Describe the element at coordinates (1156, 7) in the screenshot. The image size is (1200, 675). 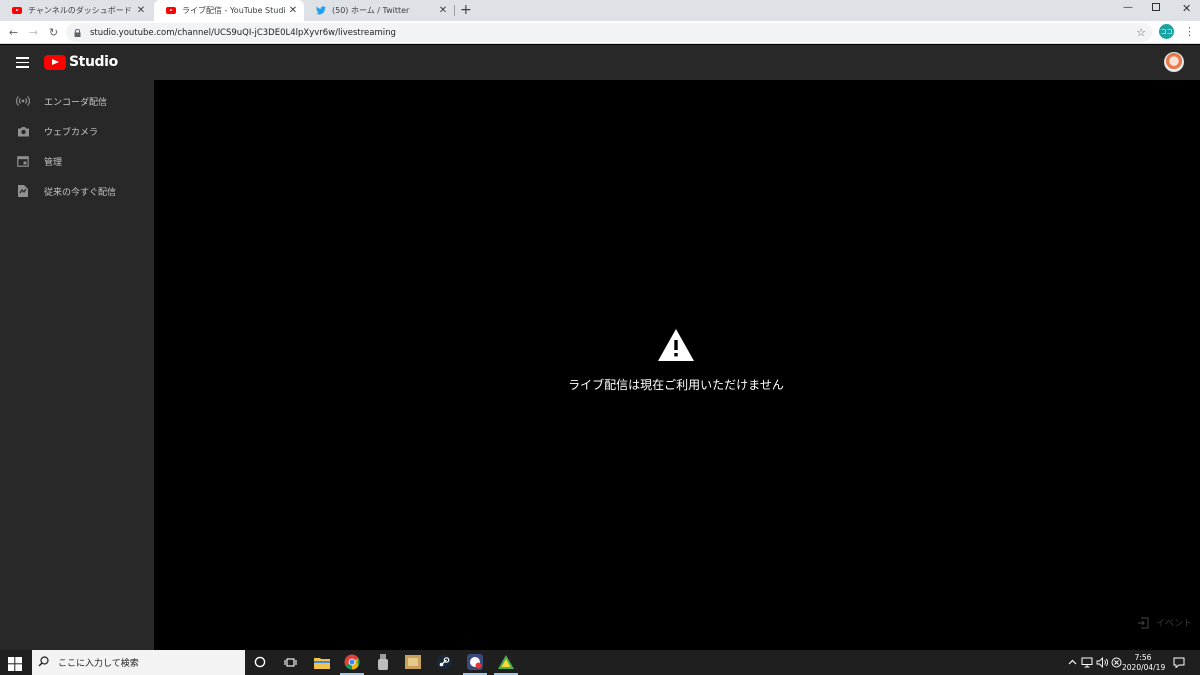
I see `restore-icon` at that location.